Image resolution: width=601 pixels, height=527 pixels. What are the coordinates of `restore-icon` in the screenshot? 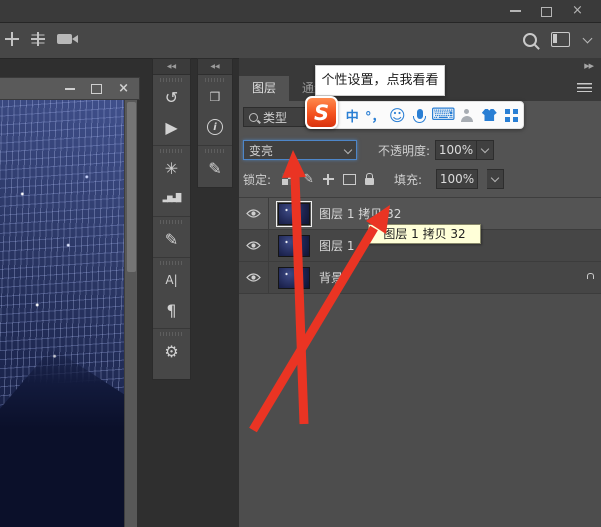 It's located at (548, 10).